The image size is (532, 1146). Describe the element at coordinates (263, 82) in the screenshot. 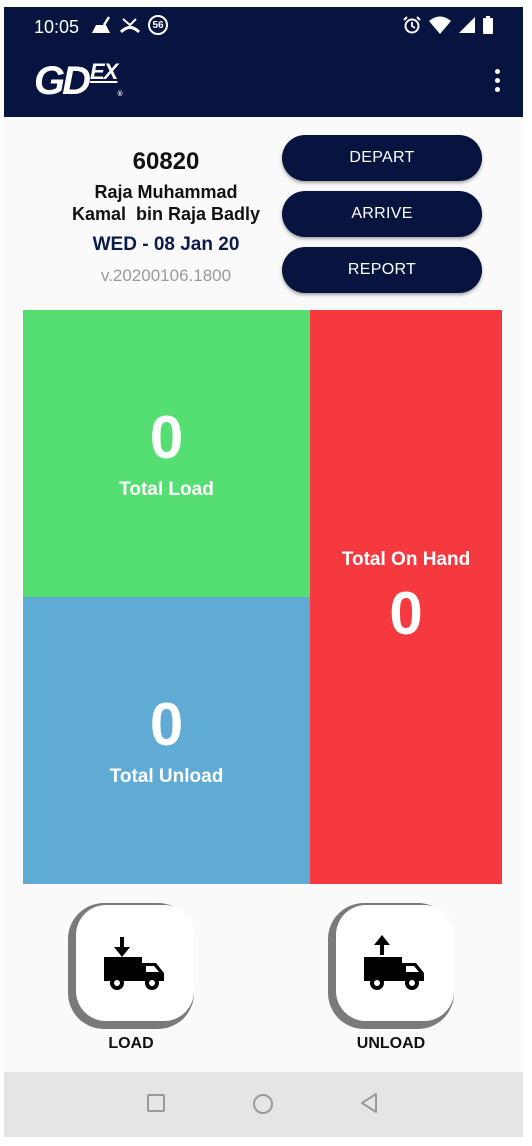

I see `app-bar: GD EX ®` at that location.